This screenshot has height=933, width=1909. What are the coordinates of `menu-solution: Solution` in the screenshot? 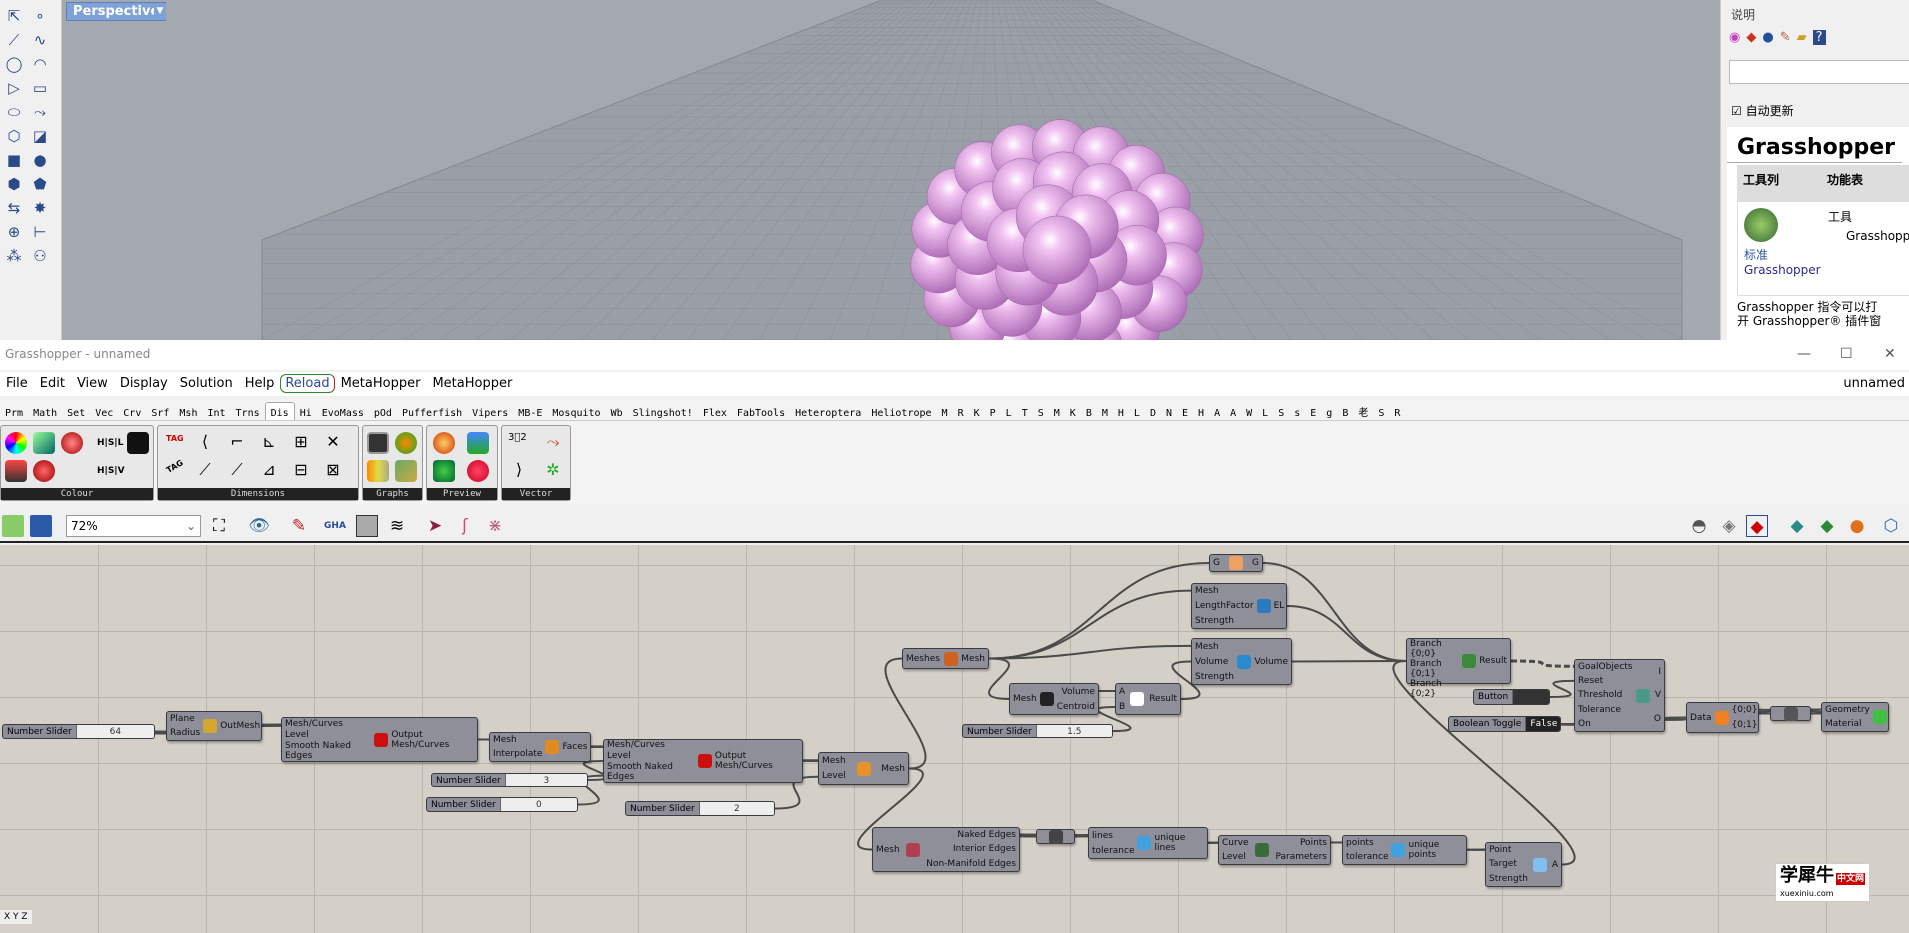 It's located at (206, 383).